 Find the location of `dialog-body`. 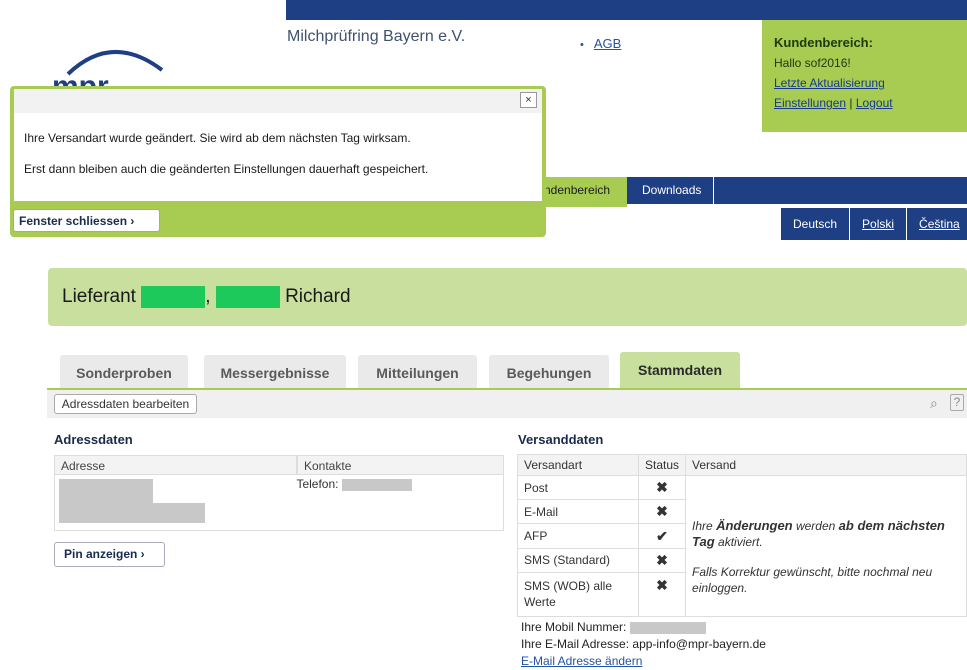

dialog-body is located at coordinates (278, 157).